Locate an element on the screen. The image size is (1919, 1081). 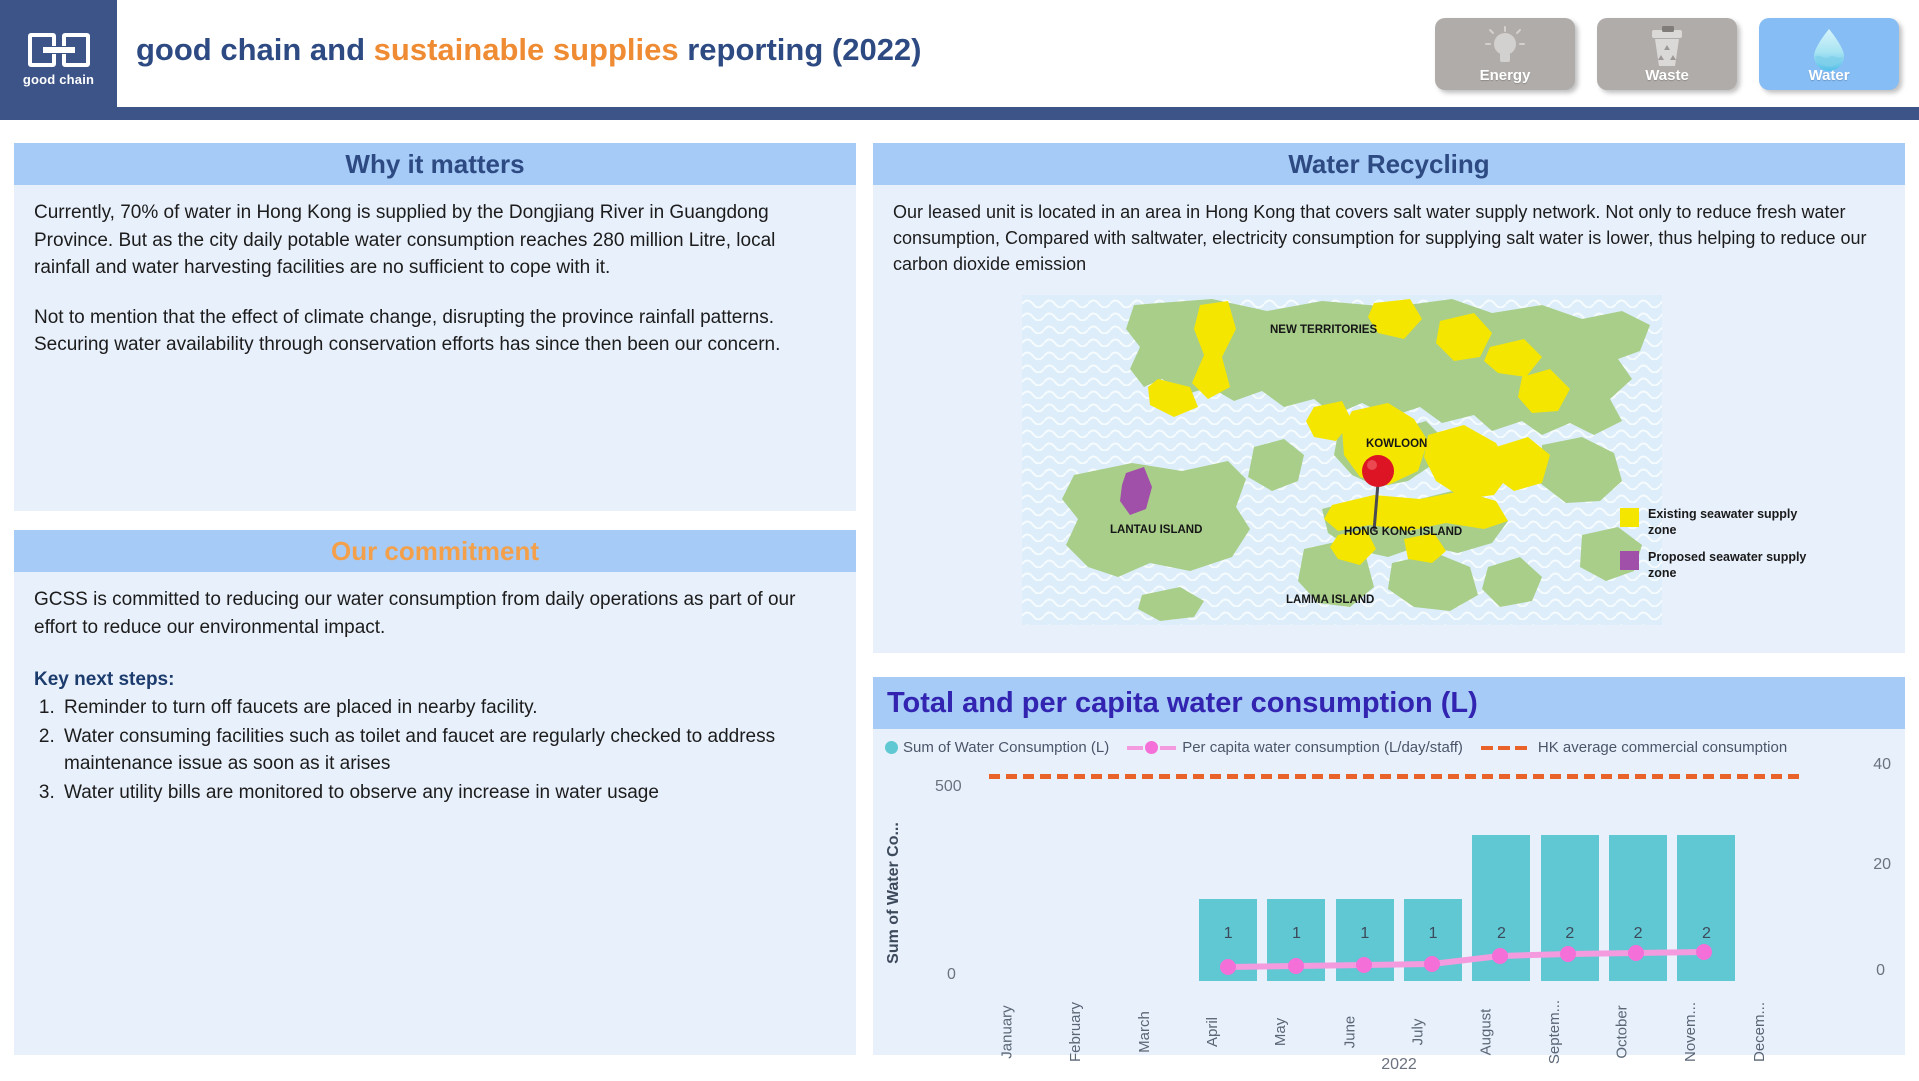
legend-item-proposed: Proposed seawater supply zone is located at coordinates (1715, 565).